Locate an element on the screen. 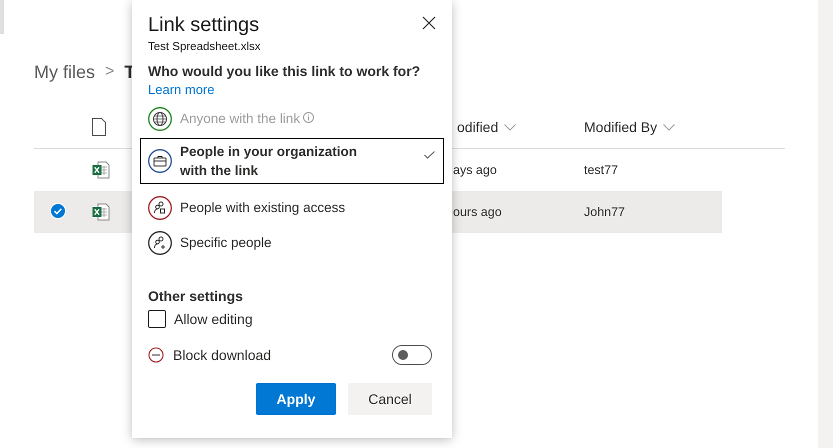  section-heading: Other settings is located at coordinates (196, 296).